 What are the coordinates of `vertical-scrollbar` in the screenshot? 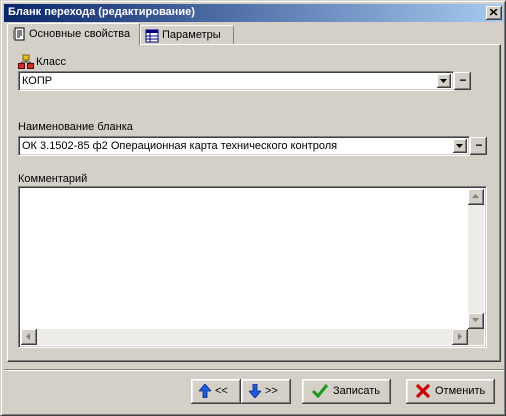 It's located at (476, 259).